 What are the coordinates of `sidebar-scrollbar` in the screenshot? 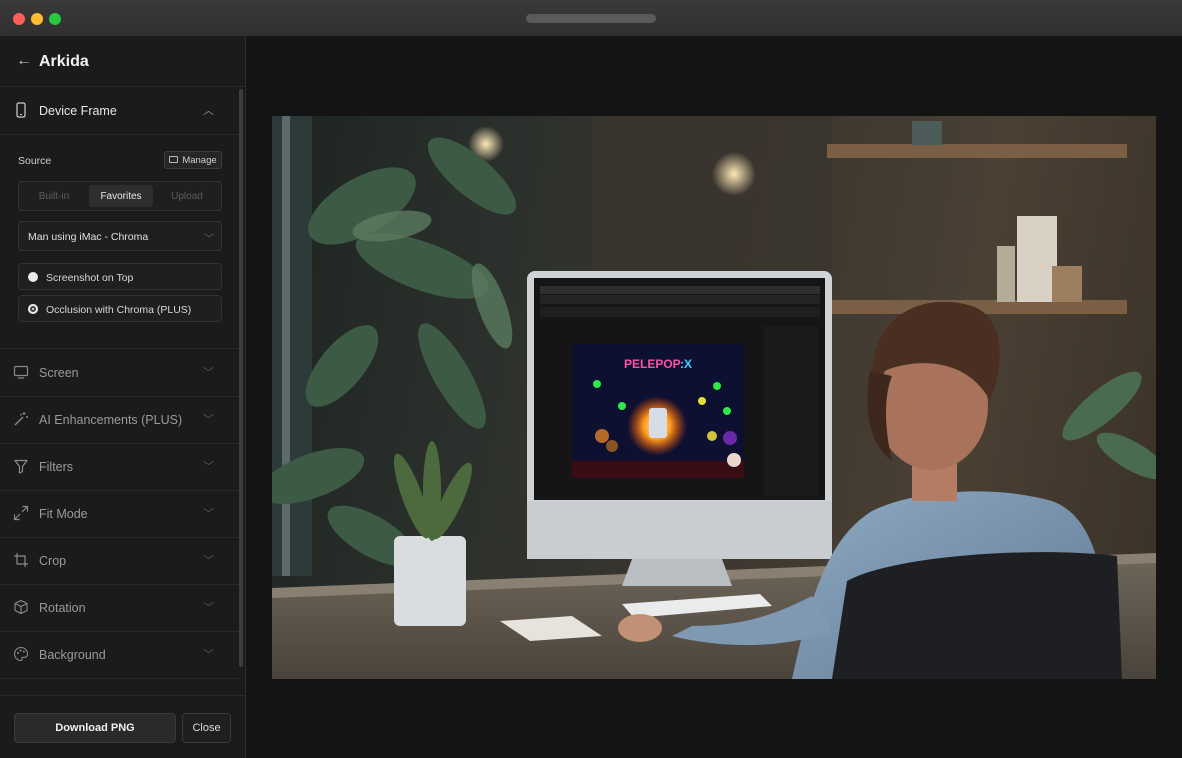 It's located at (241, 378).